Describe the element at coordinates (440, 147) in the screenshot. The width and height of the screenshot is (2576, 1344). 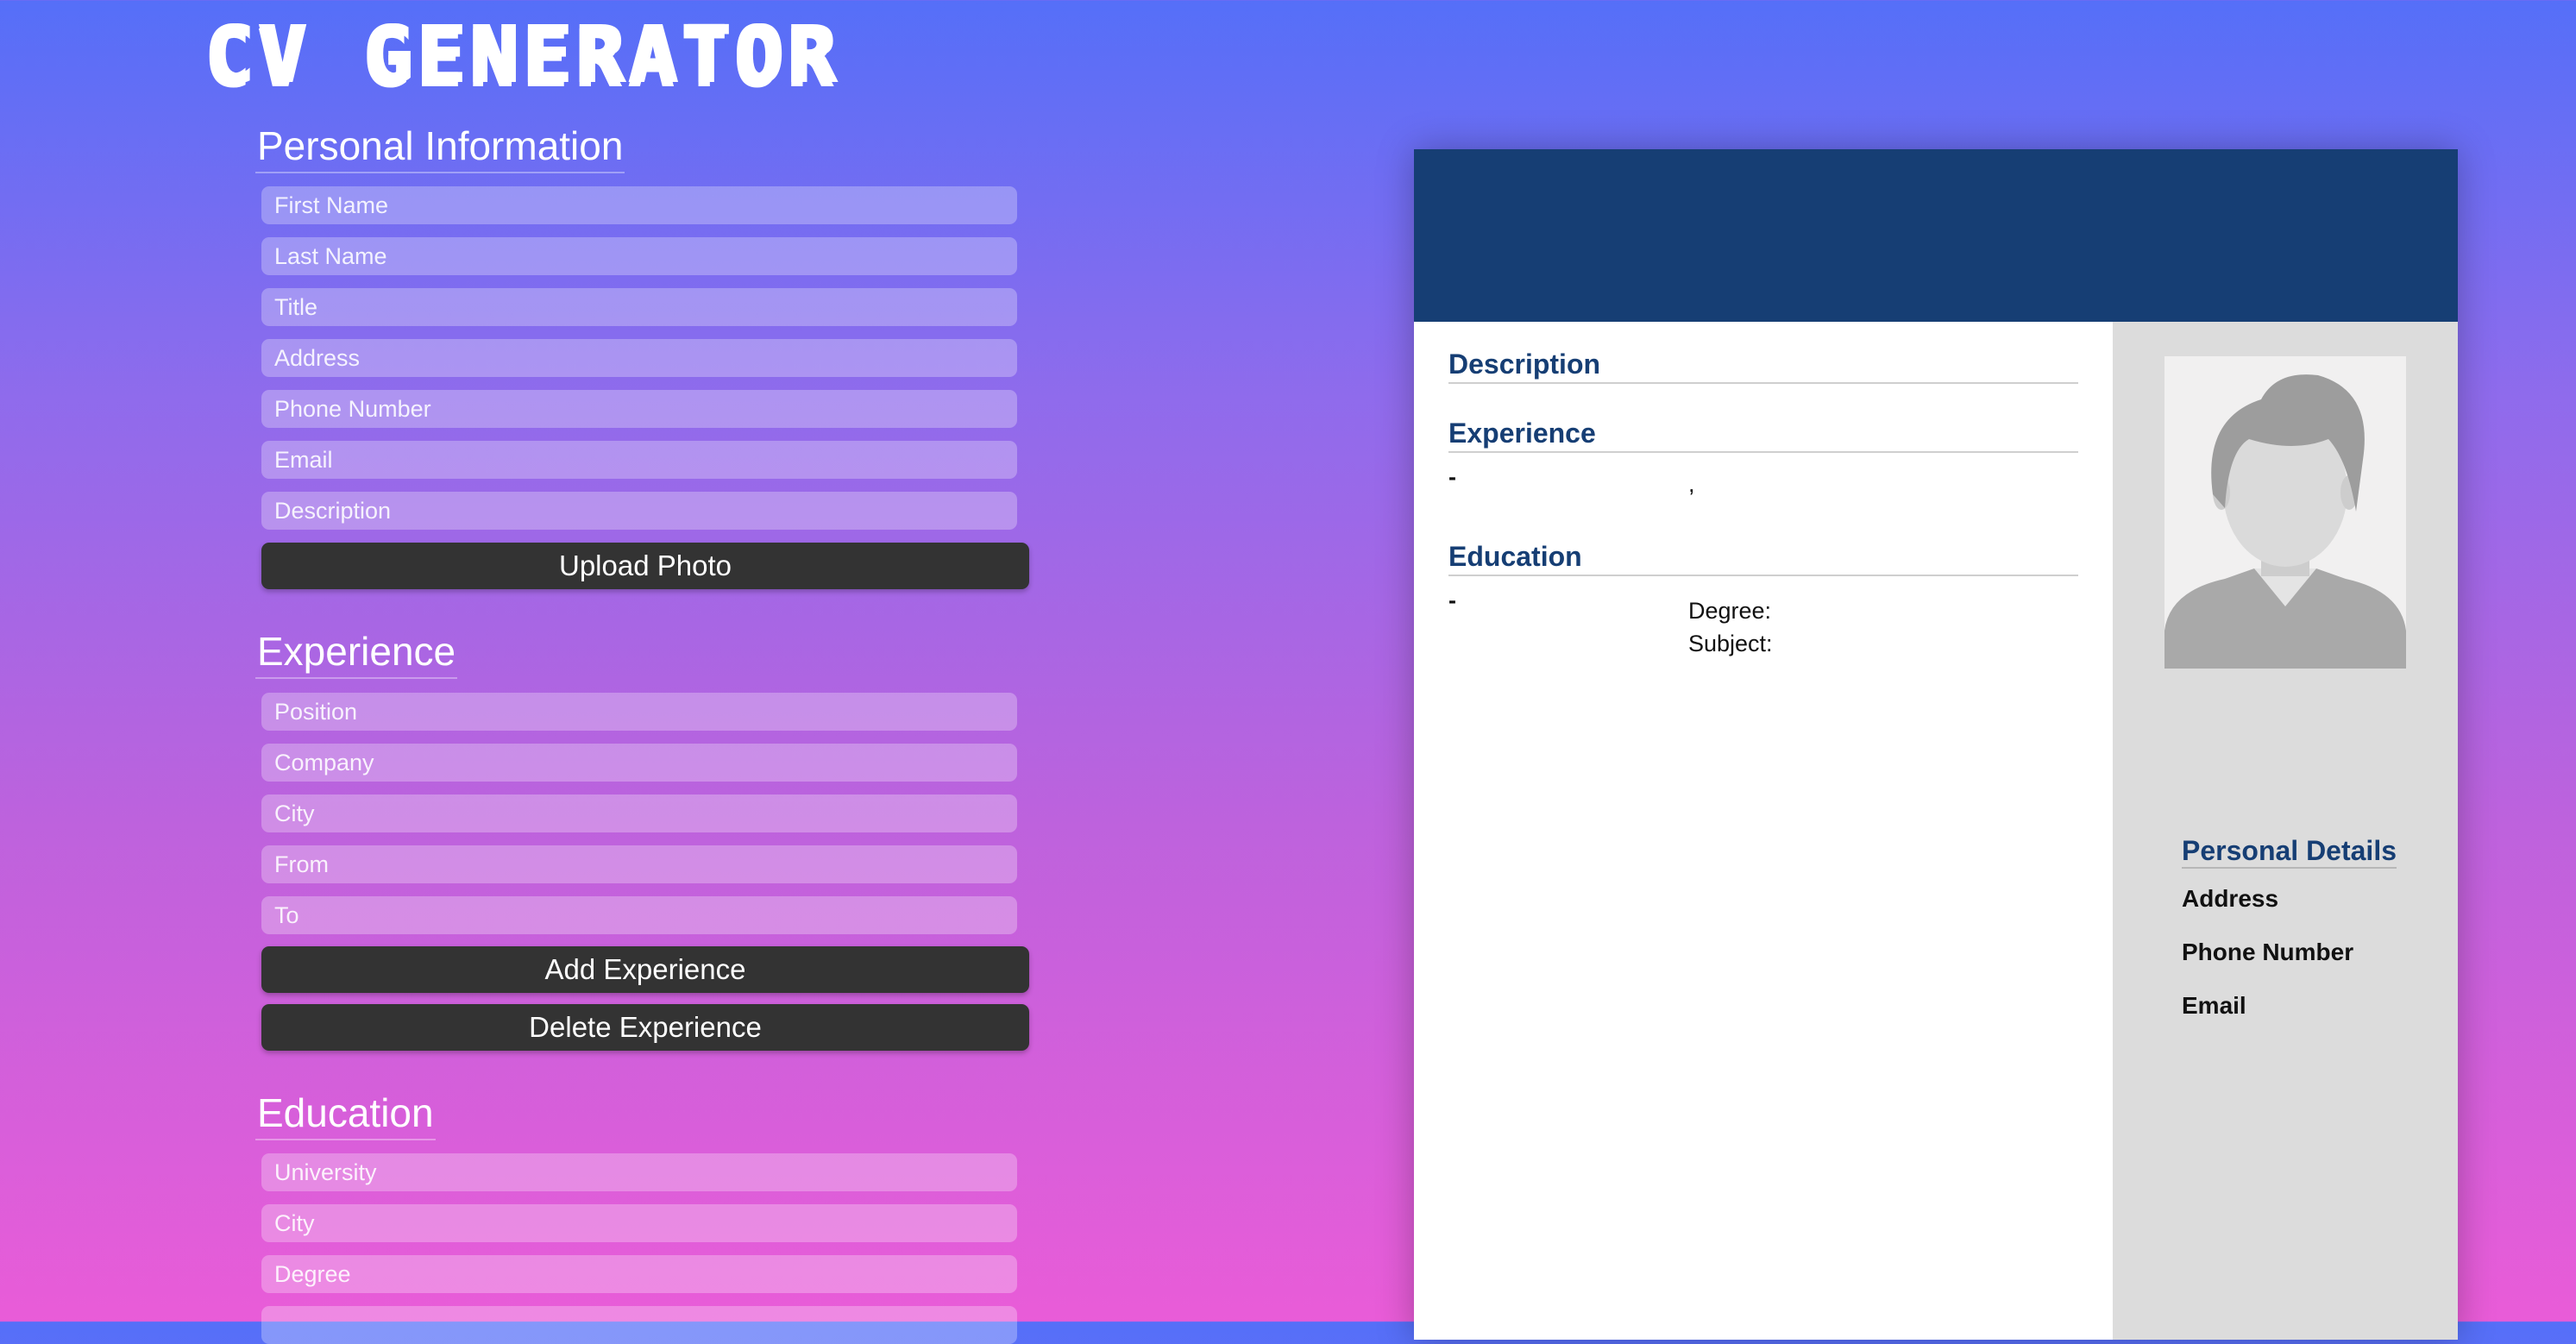
I see `personal-info-heading: Personal Information` at that location.